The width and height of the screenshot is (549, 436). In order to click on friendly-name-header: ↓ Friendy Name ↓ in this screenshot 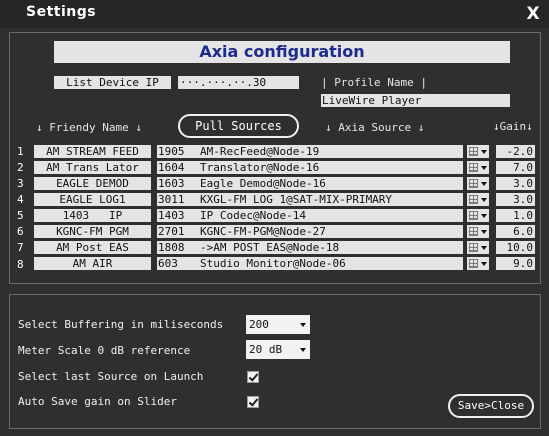, I will do `click(89, 127)`.